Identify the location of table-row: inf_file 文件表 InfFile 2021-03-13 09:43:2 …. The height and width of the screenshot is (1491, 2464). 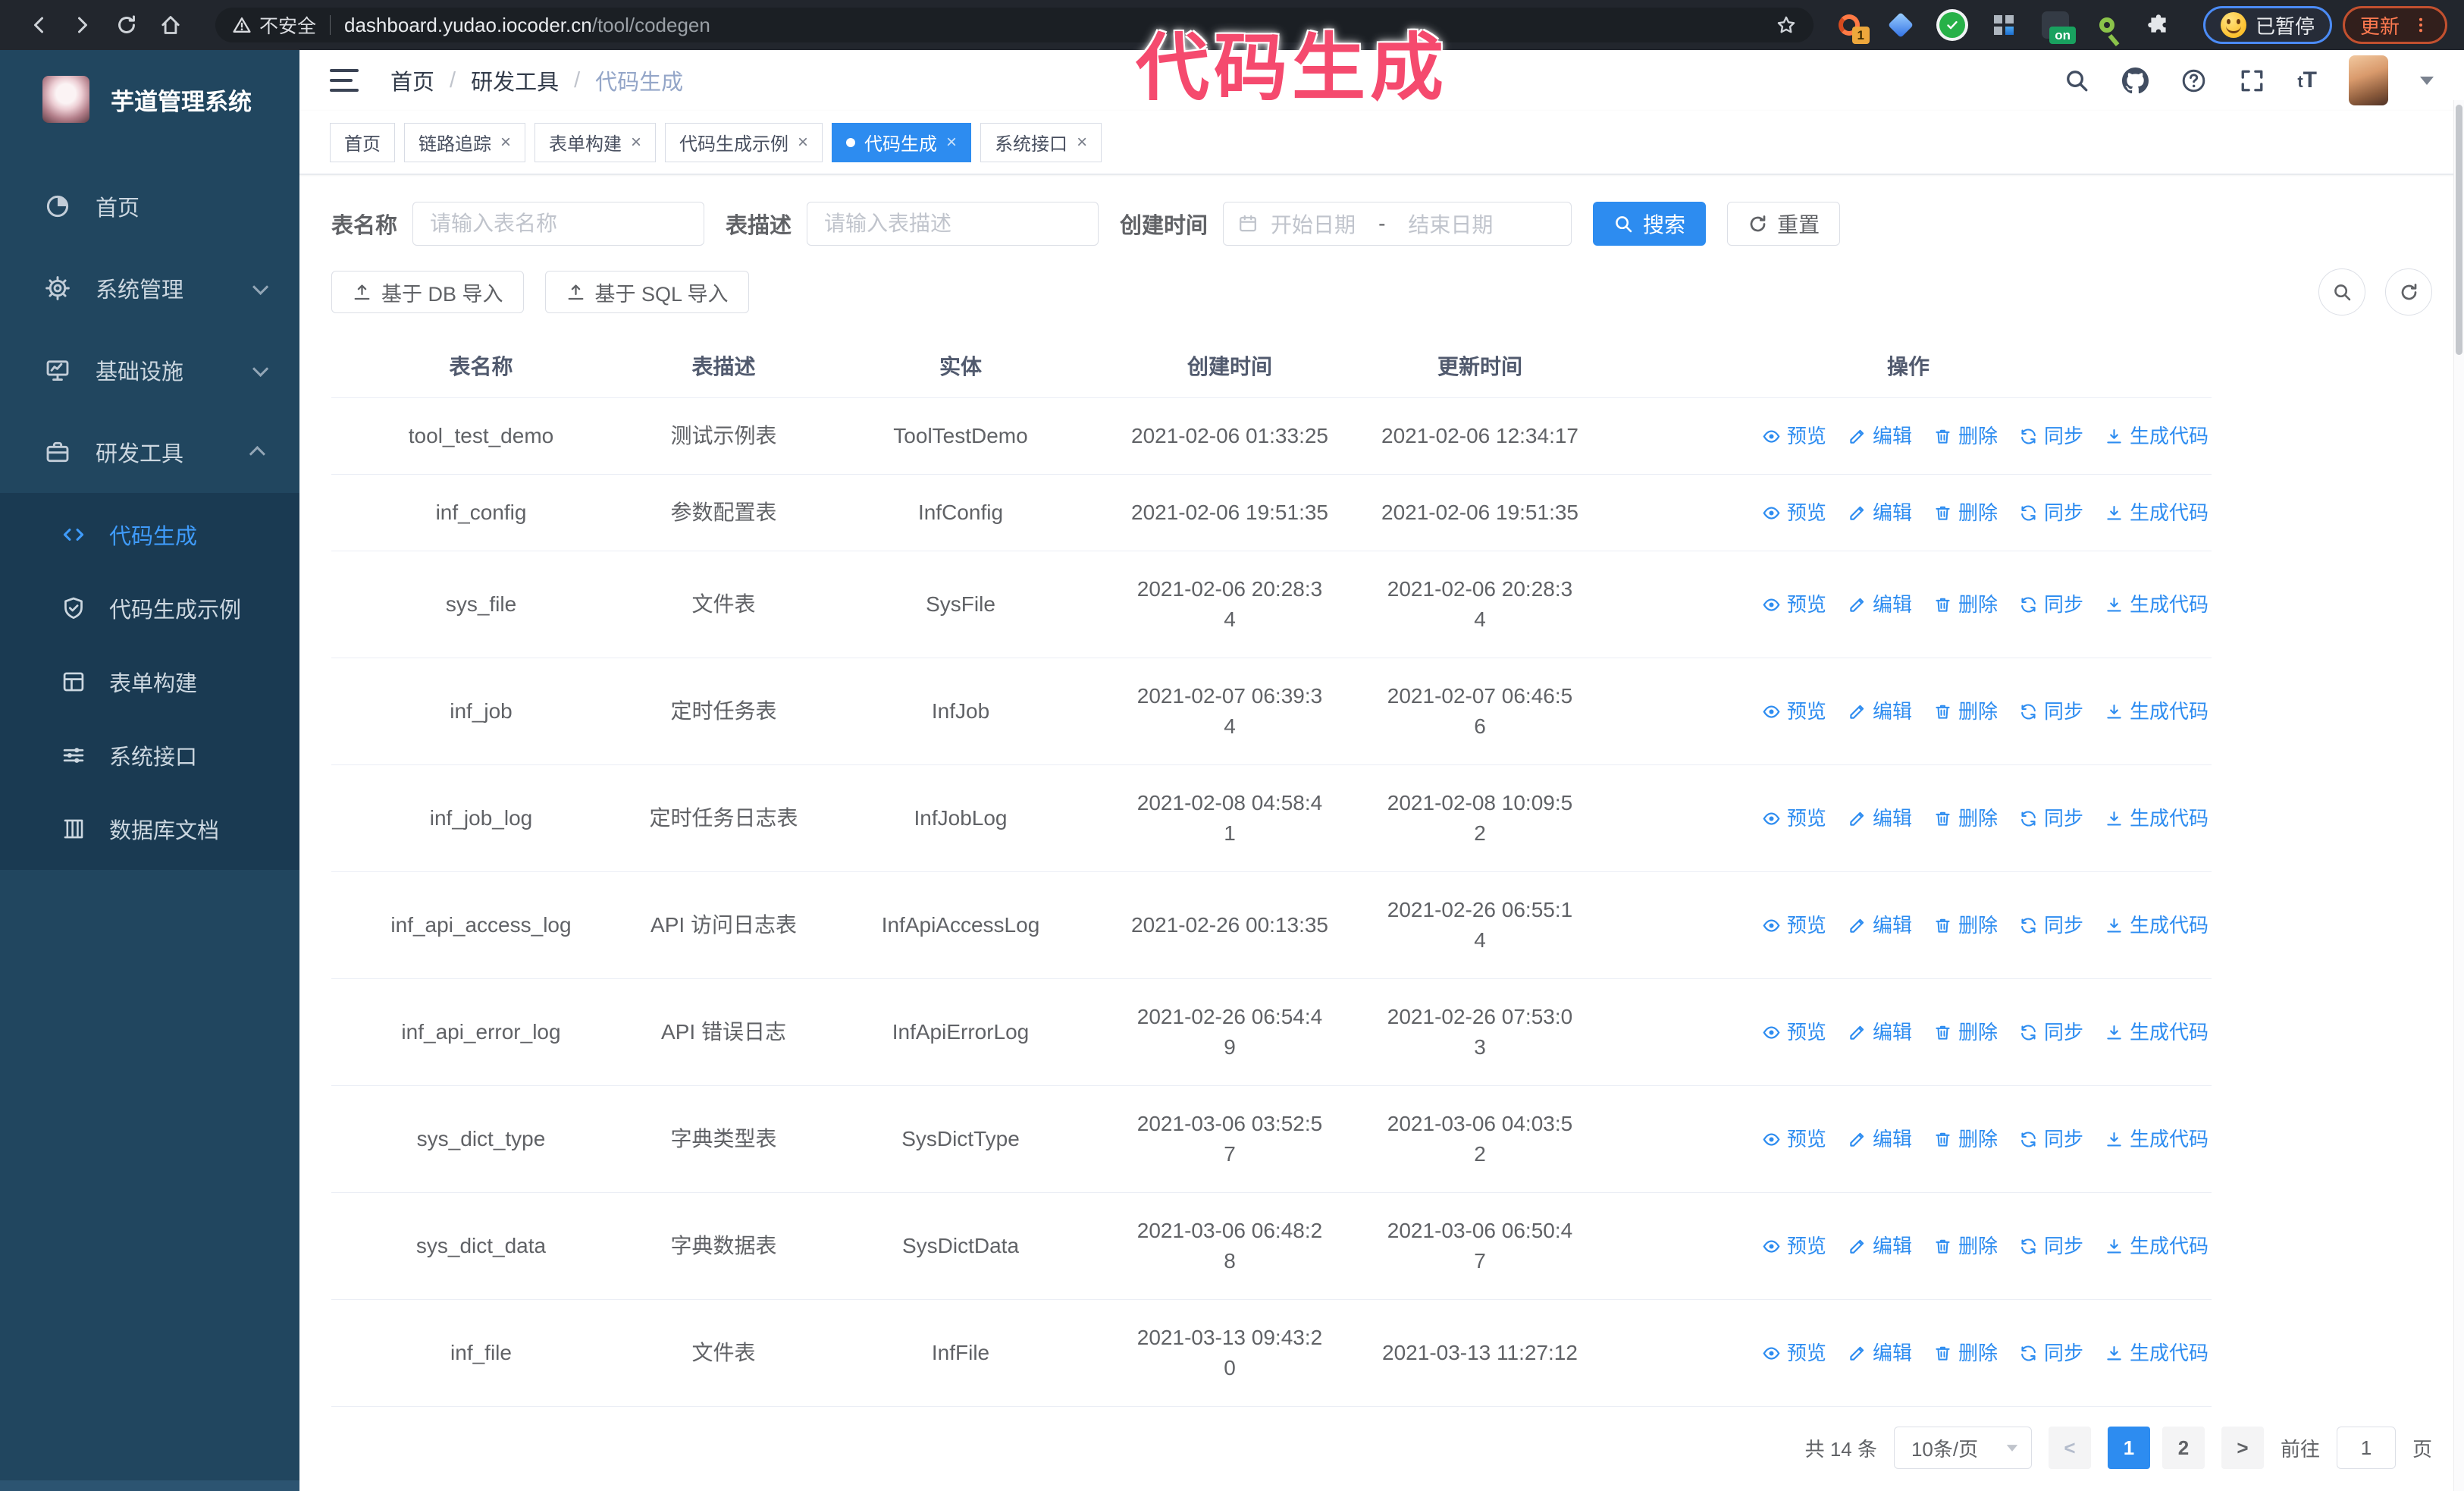
(1271, 1353).